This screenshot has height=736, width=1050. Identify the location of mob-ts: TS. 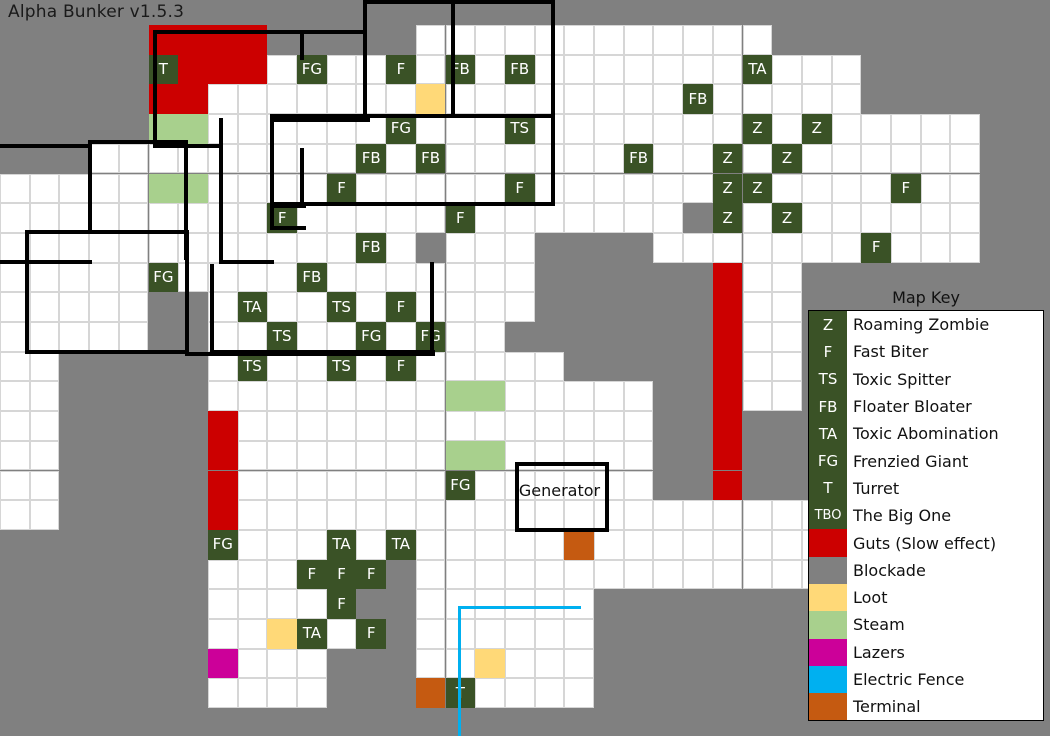
(519, 129).